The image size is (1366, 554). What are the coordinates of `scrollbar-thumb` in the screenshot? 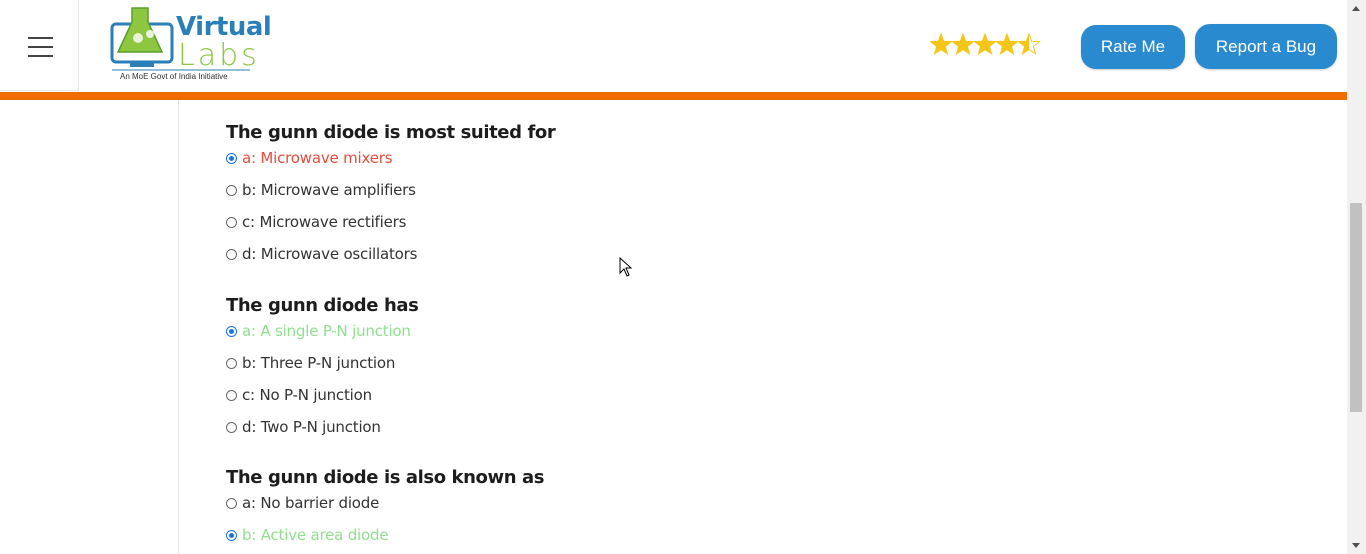 It's located at (1356, 307).